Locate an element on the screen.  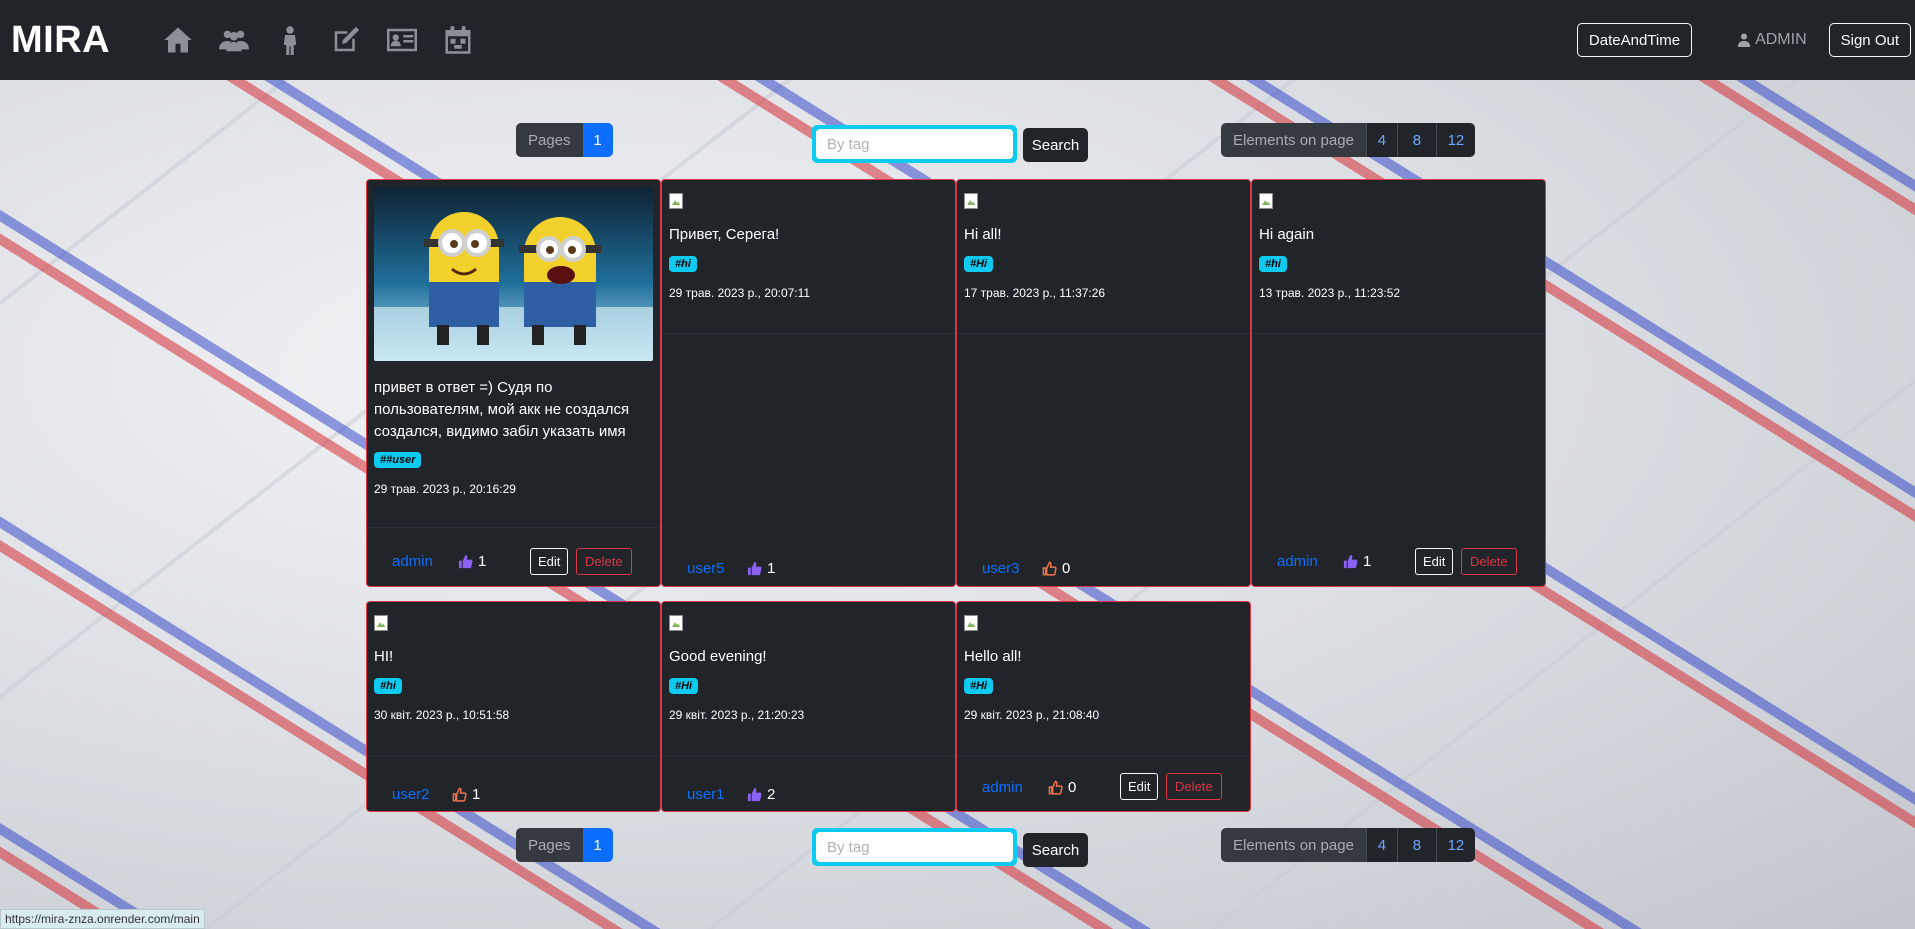
post-tag: ##user is located at coordinates (398, 460).